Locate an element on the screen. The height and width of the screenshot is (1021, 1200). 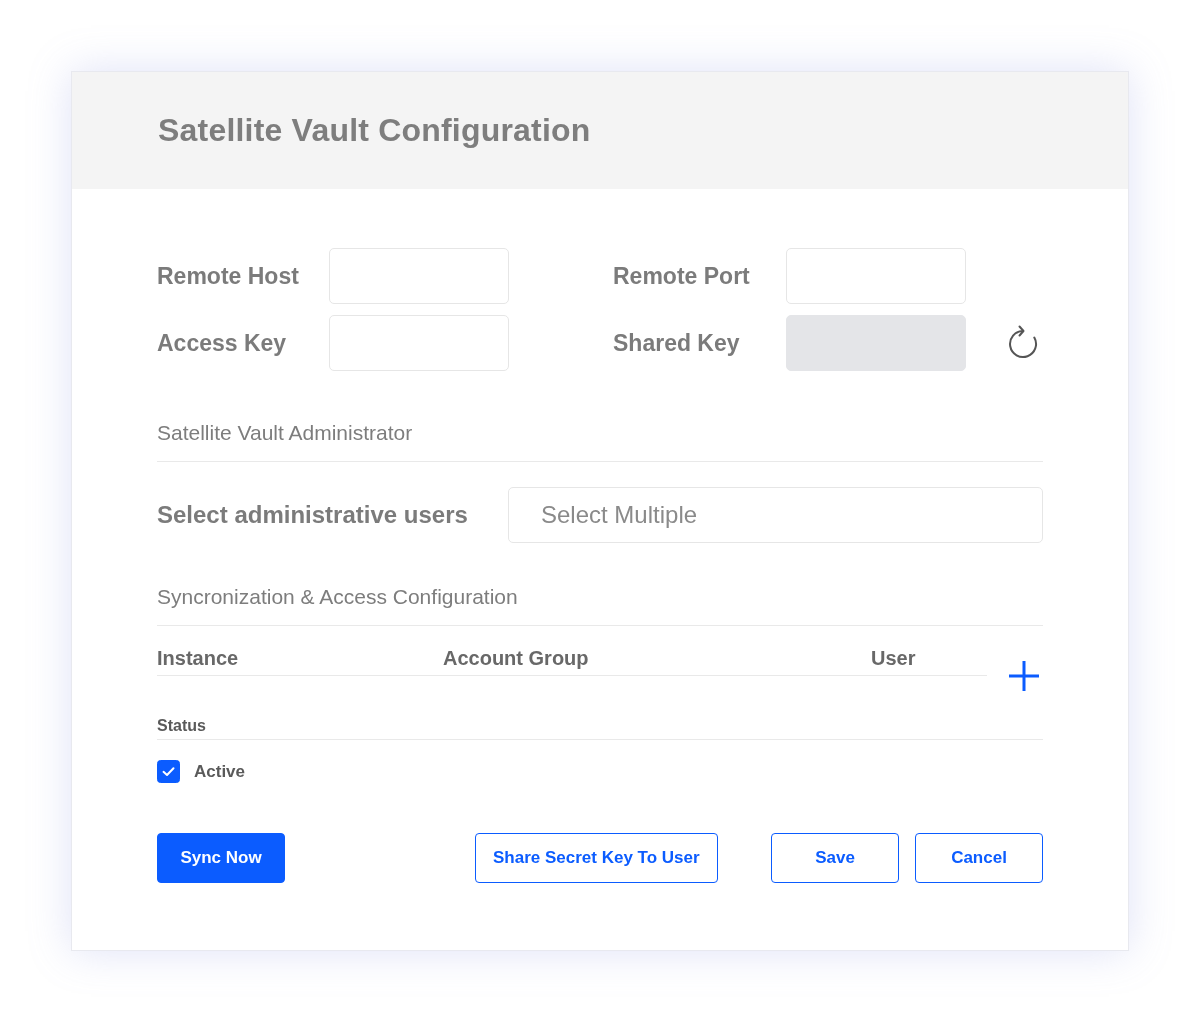
status-label: Status is located at coordinates (181, 725).